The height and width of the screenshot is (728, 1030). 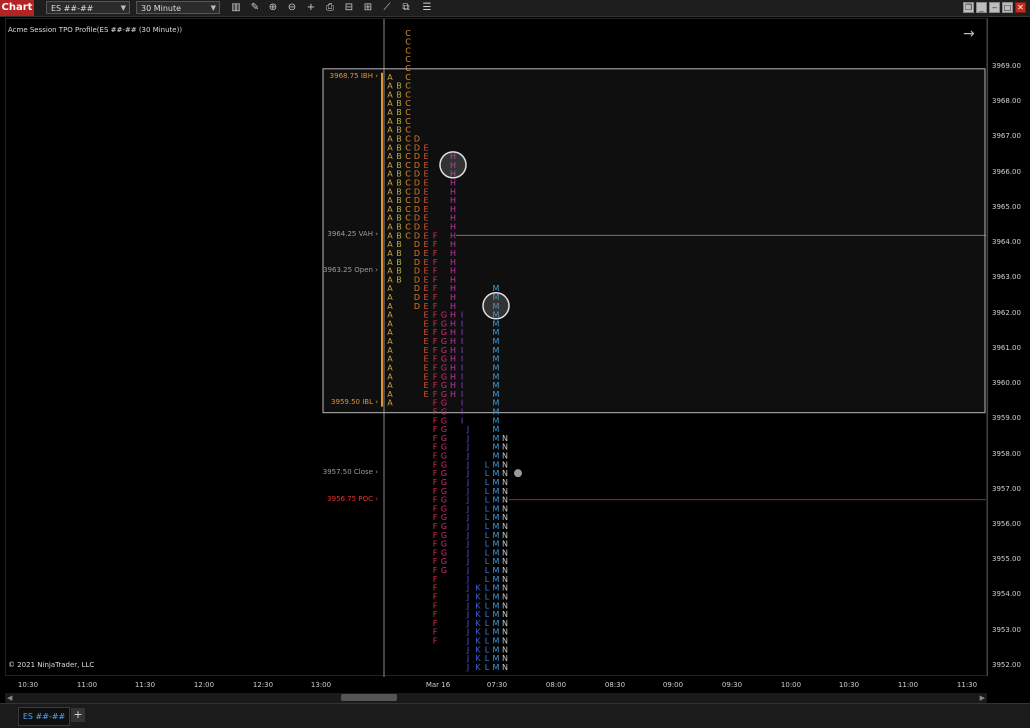 I want to click on restore-window-icon: ❐, so click(x=968, y=7).